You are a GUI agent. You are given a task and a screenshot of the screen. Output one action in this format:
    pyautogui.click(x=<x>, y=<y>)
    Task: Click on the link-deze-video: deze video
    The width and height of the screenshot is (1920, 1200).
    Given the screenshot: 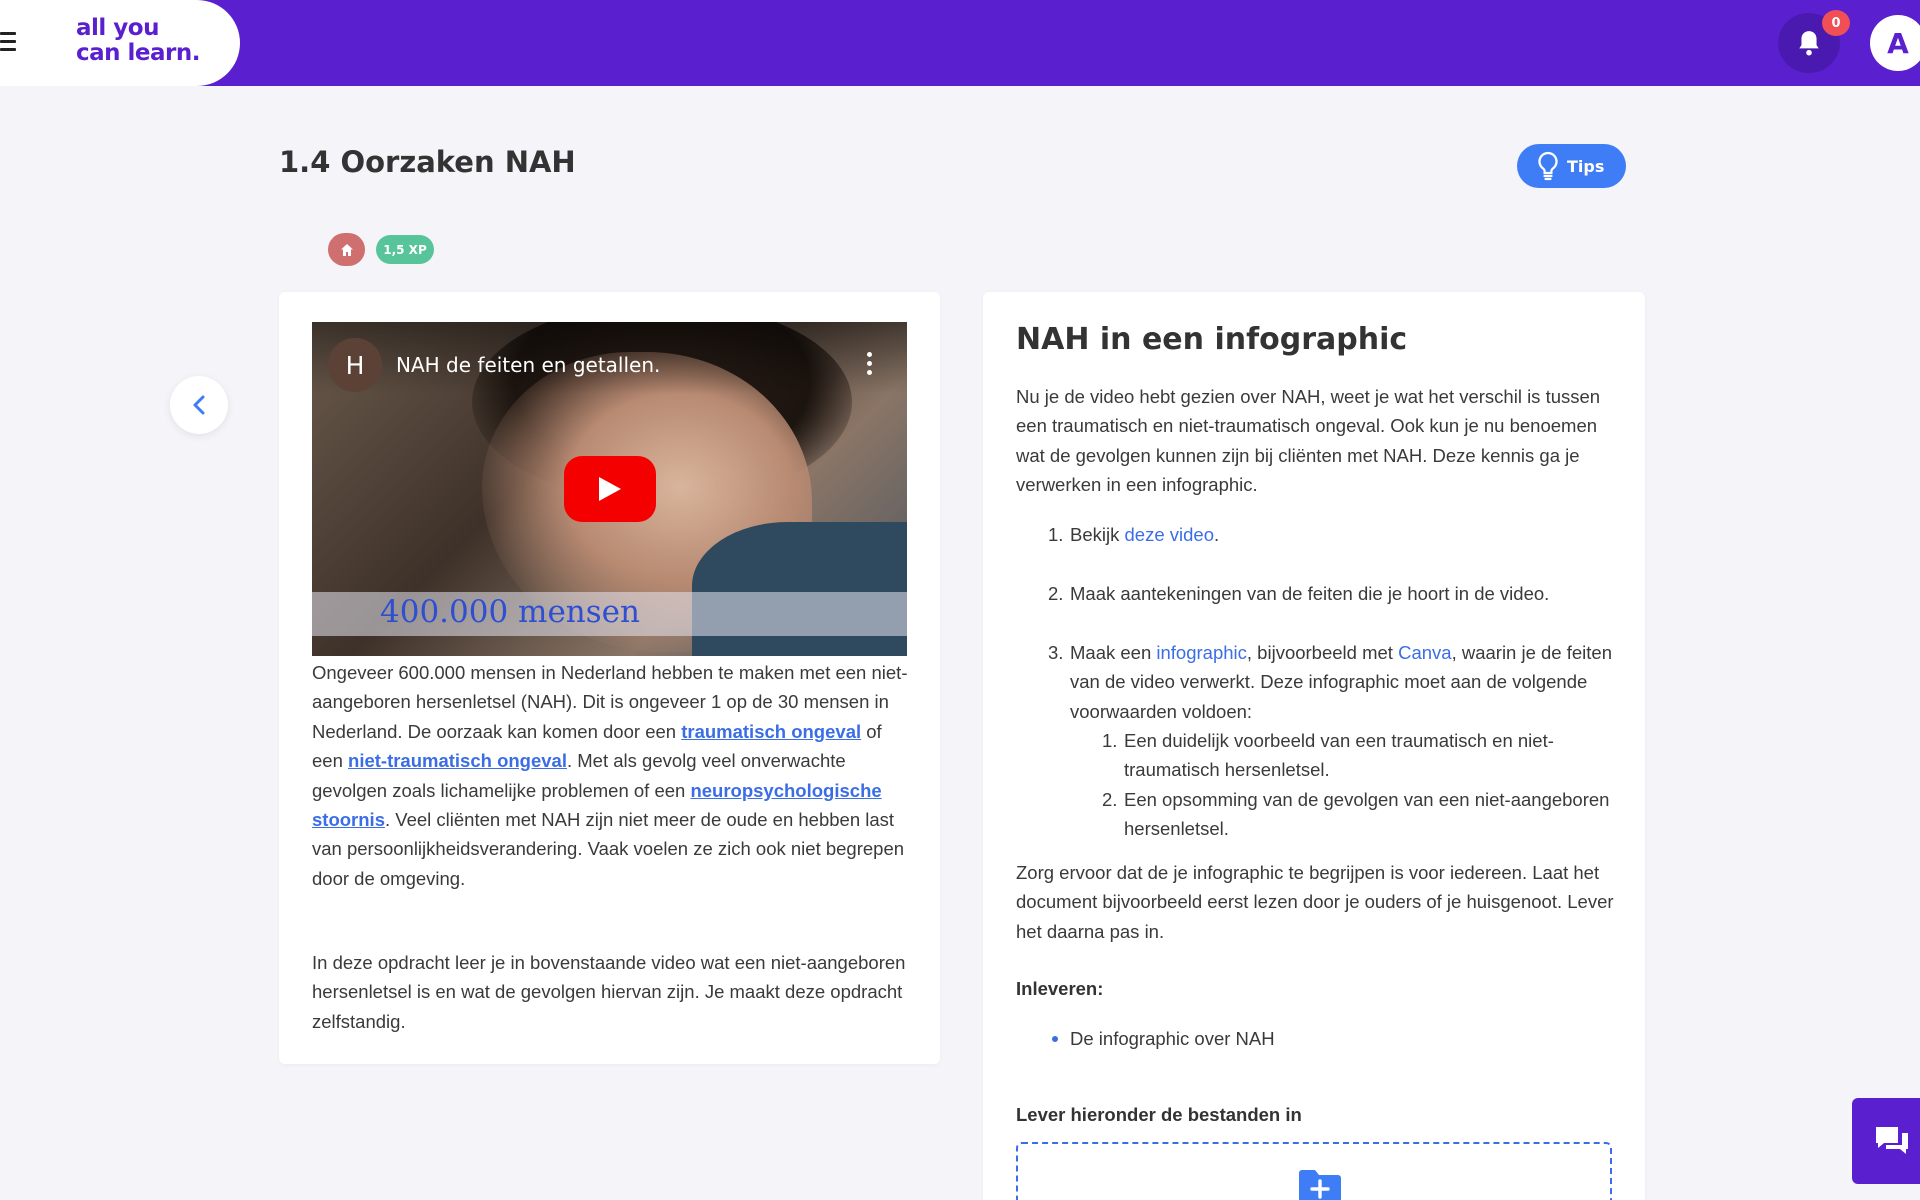 What is the action you would take?
    pyautogui.click(x=1169, y=534)
    